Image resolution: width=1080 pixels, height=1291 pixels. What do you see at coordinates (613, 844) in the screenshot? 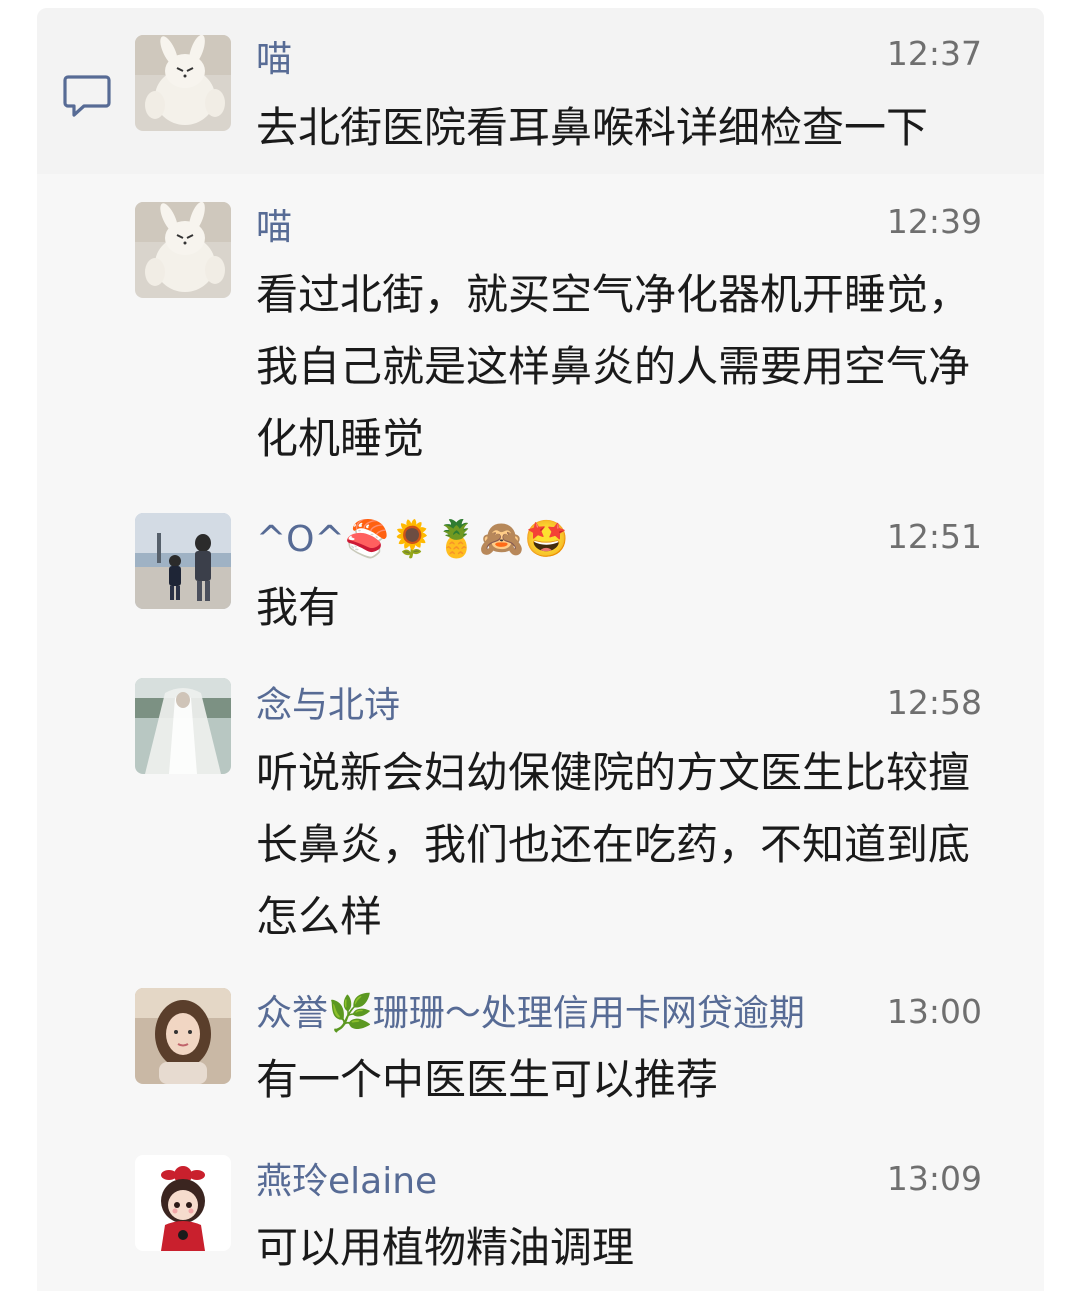
I see `comment-text: 听说新会妇幼保健院的方文医生比较擅长鼻炎，我们也还在吃药，不知道到底怎么样` at bounding box center [613, 844].